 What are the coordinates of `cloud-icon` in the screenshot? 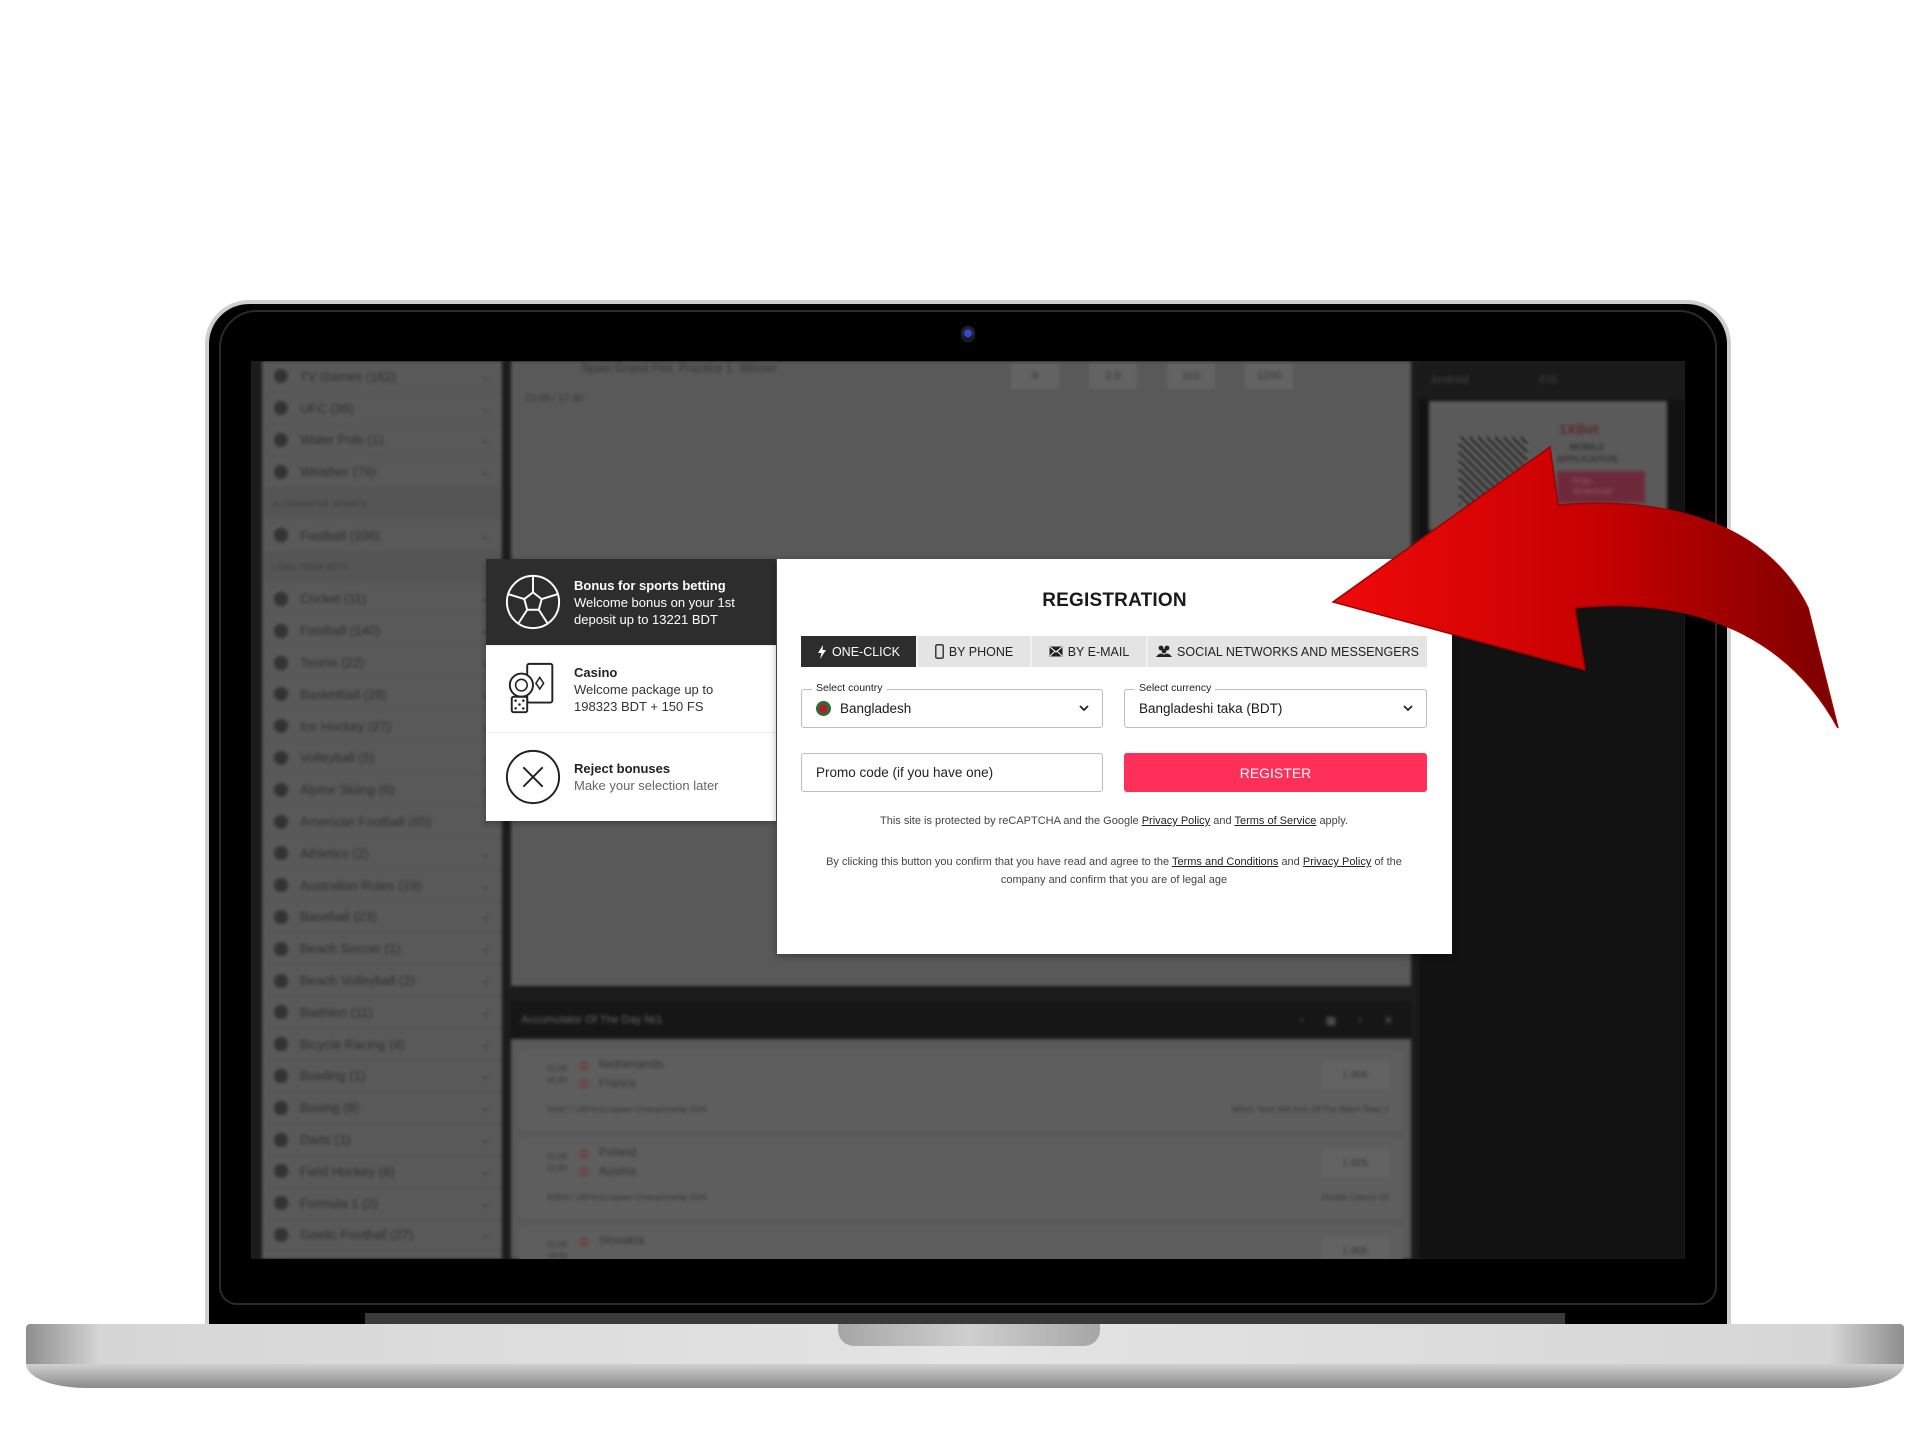 It's located at (281, 471).